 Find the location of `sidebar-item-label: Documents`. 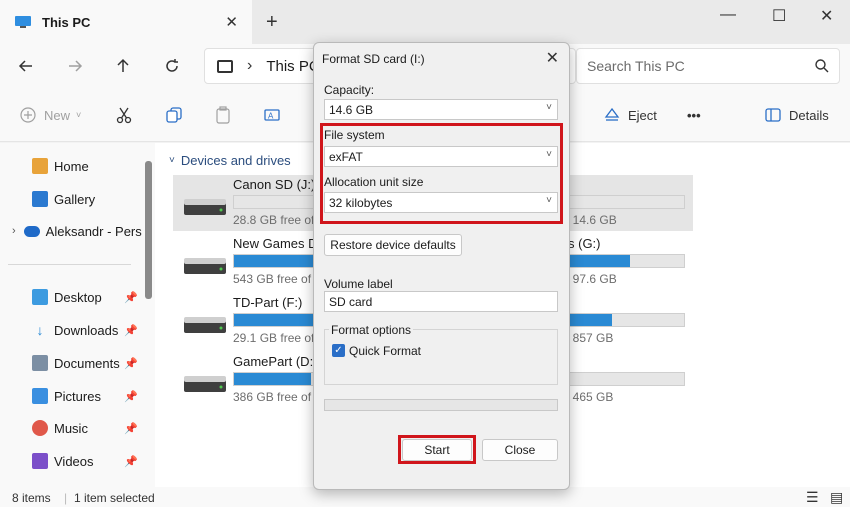

sidebar-item-label: Documents is located at coordinates (87, 363).